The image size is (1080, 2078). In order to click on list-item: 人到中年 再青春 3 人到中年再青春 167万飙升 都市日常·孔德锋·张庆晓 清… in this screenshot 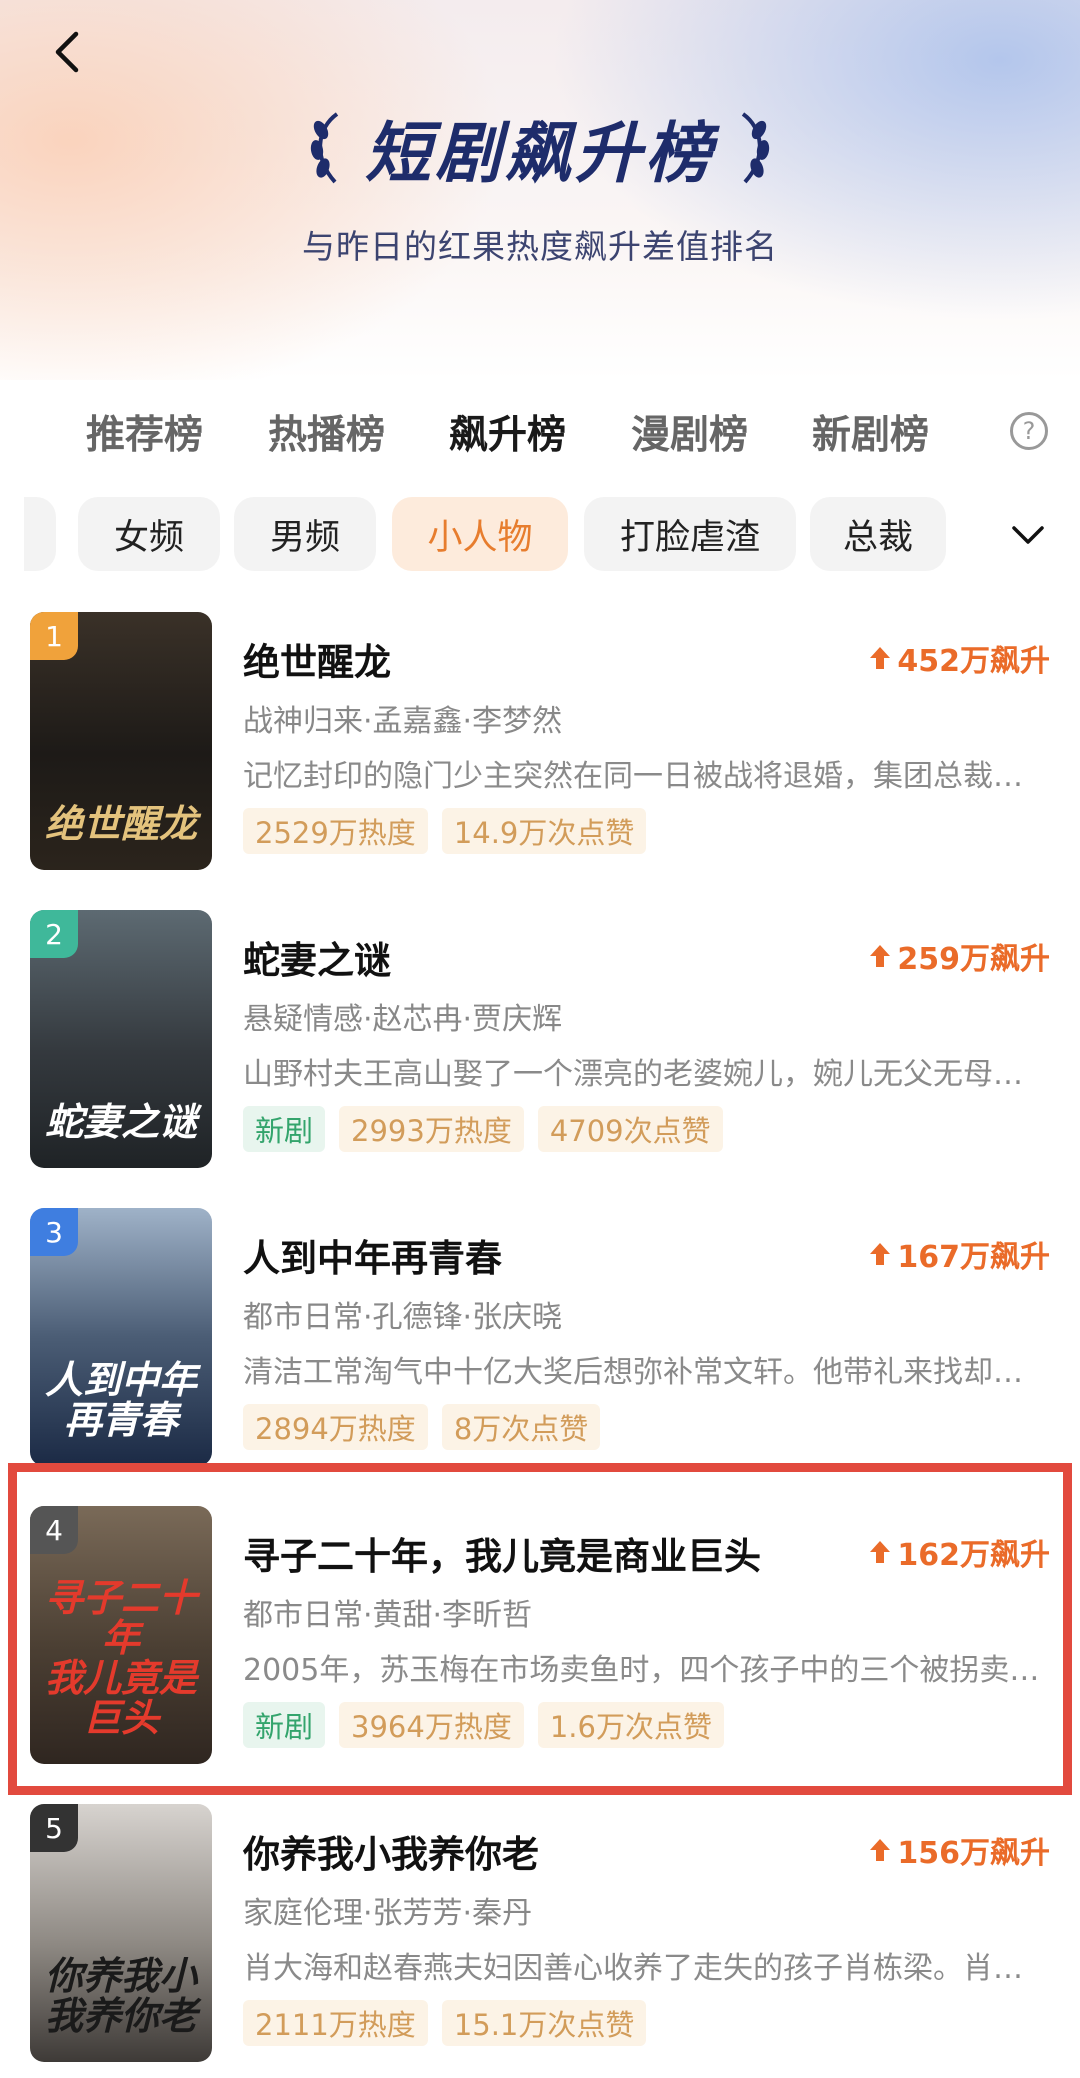, I will do `click(540, 1341)`.